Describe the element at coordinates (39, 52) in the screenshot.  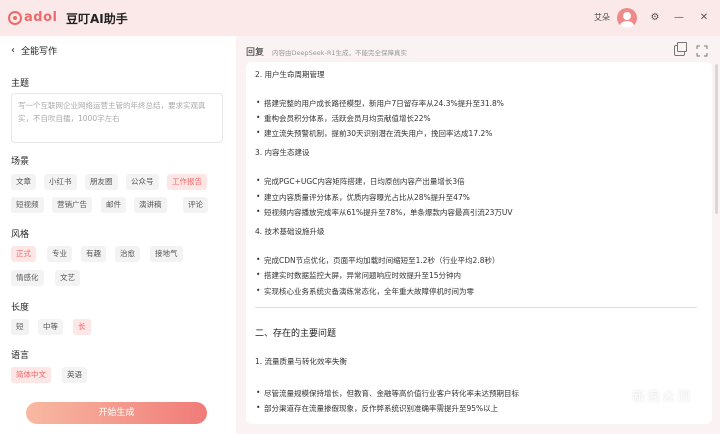
I see `back-label: 全能写作` at that location.